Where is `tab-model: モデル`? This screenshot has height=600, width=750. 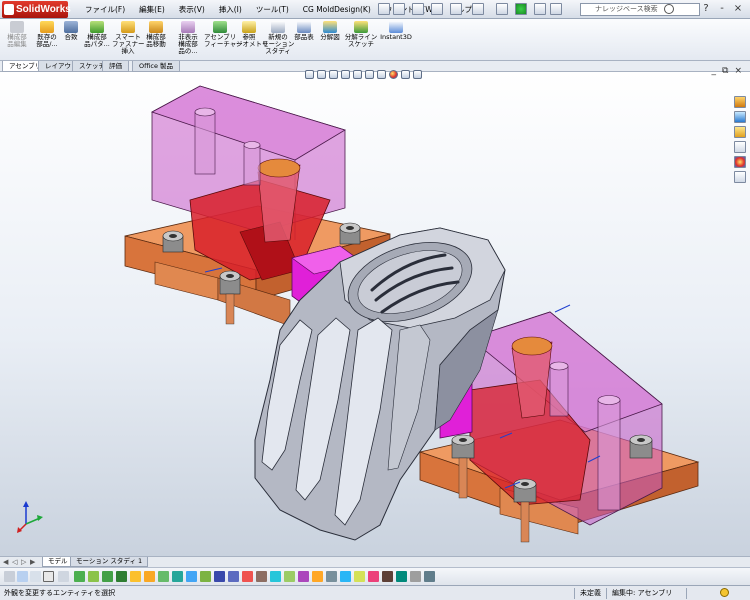 tab-model: モデル is located at coordinates (58, 562).